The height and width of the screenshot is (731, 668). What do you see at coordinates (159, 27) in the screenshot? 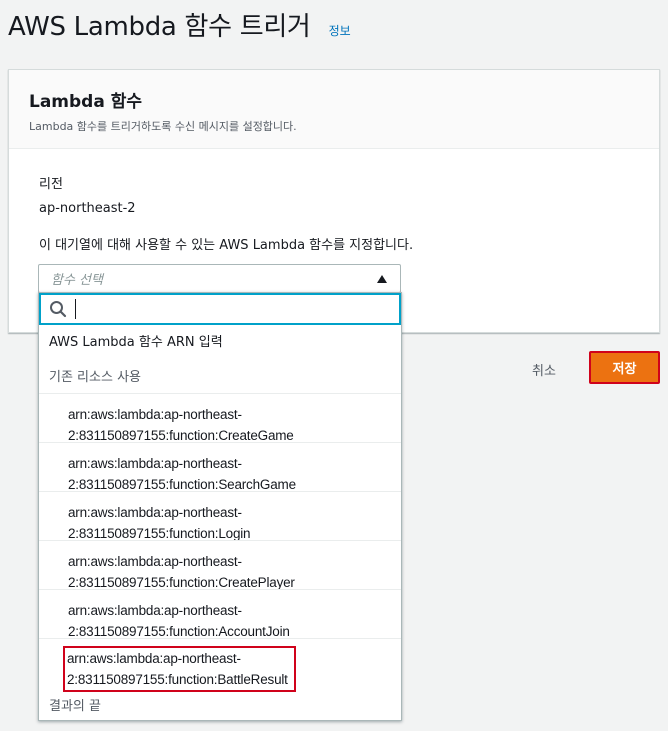
I see `page-title: AWS Lambda 함수 트리거` at bounding box center [159, 27].